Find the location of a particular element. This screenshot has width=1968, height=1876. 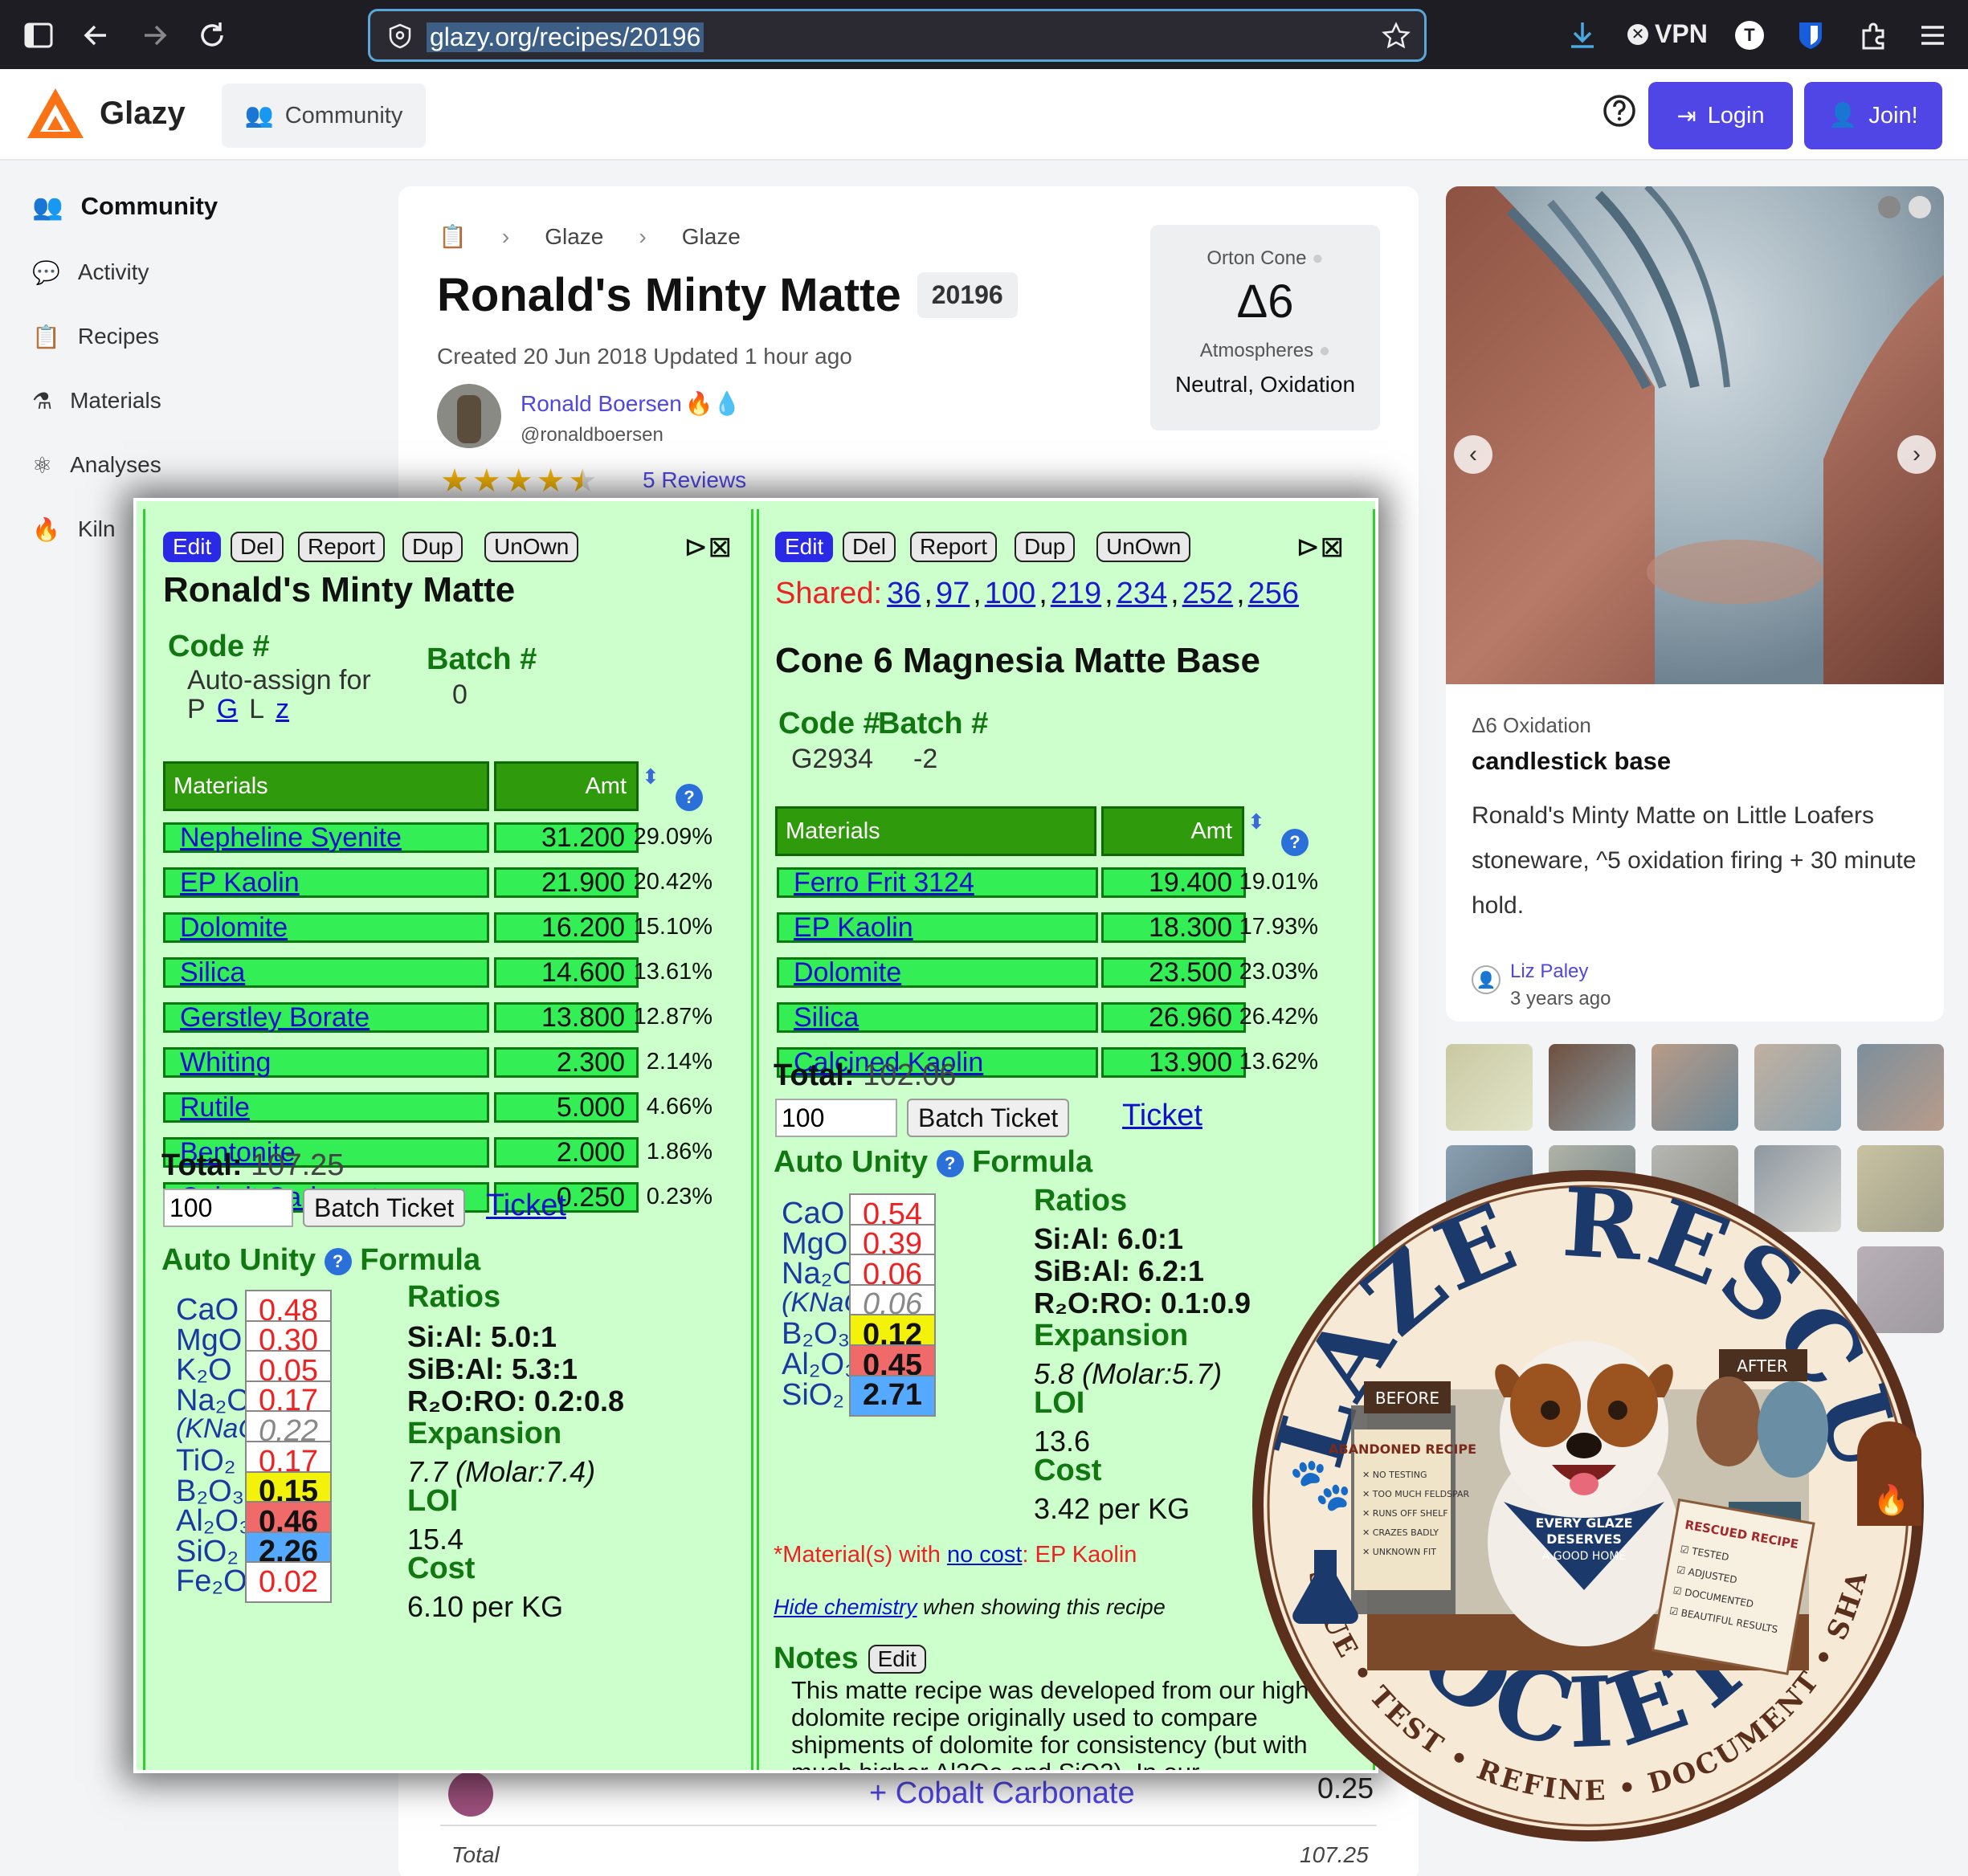

back-icon is located at coordinates (96, 35).